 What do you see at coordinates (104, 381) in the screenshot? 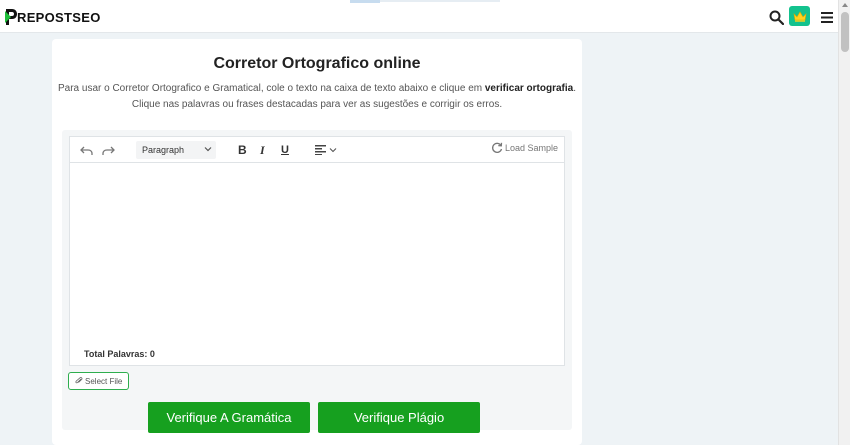
I see `select-file-label: Select File` at bounding box center [104, 381].